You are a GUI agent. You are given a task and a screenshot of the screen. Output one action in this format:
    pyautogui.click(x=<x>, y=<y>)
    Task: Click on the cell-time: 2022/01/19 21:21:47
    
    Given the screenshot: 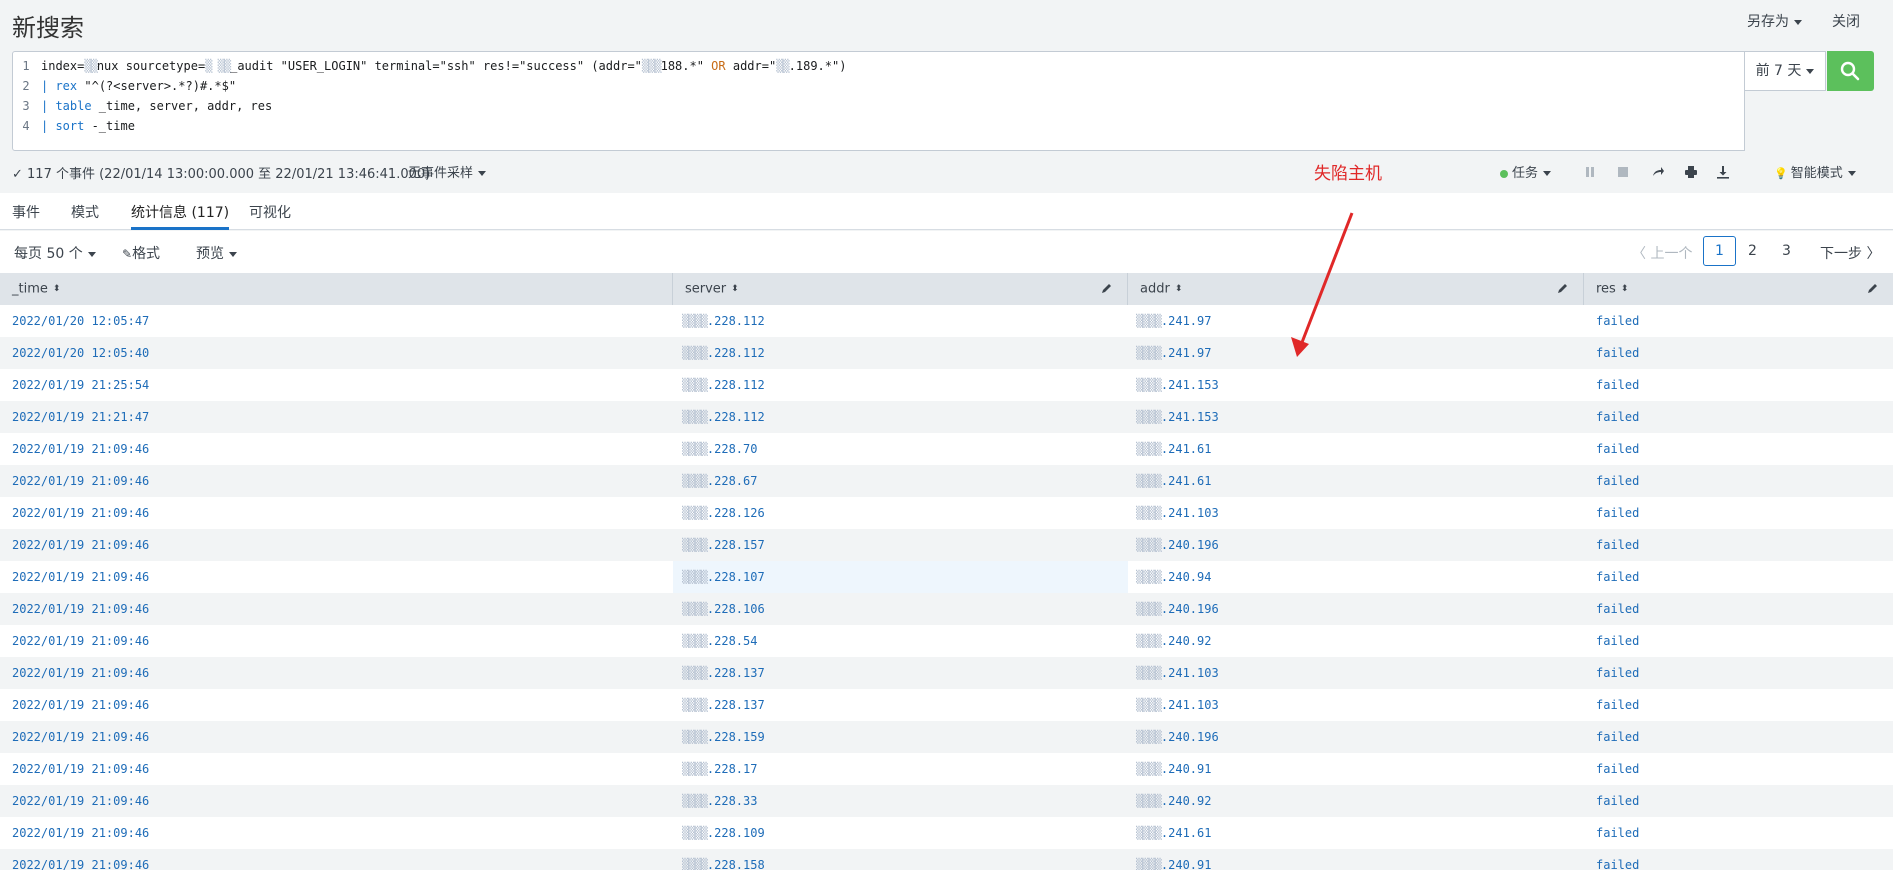 What is the action you would take?
    pyautogui.click(x=80, y=417)
    